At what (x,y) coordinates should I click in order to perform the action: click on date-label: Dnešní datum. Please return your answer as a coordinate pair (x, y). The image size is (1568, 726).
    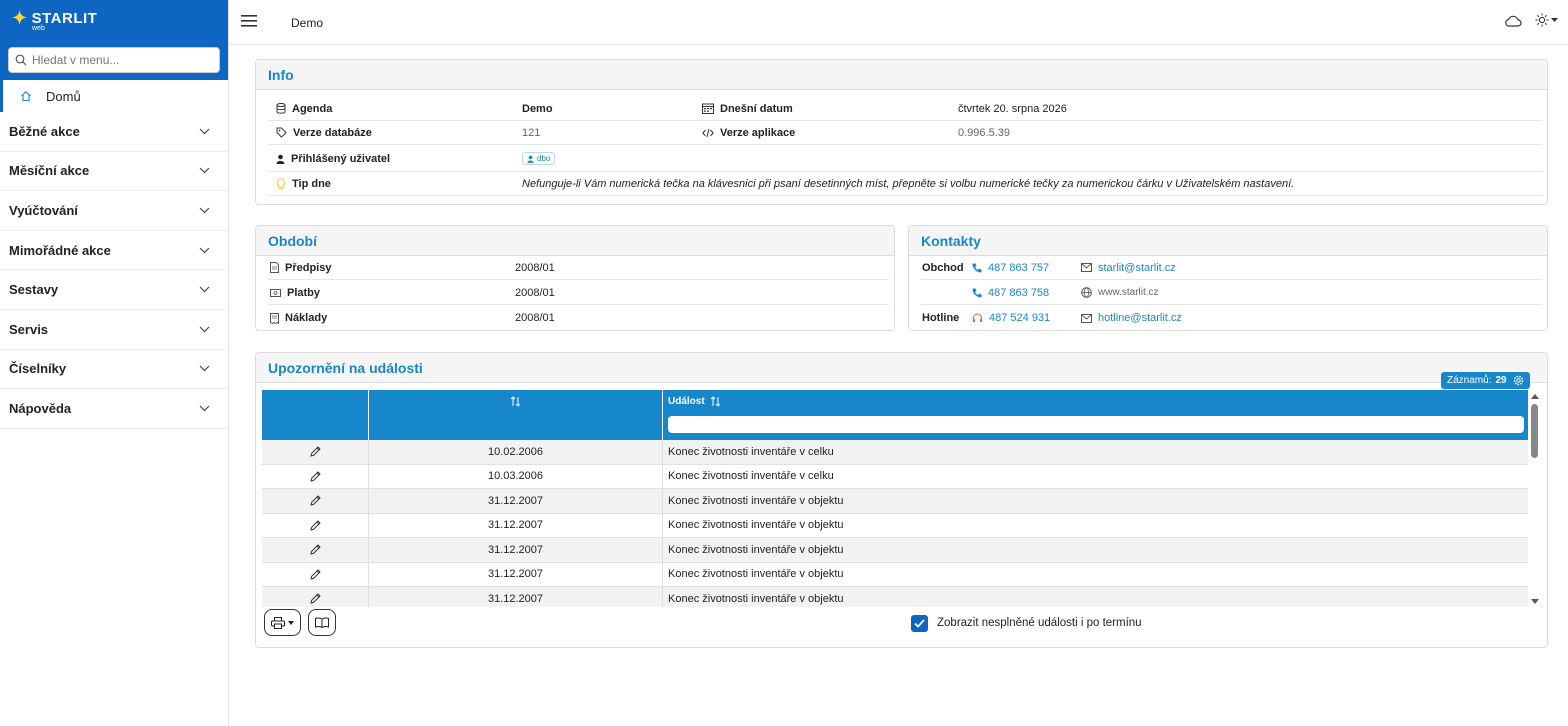
    Looking at the image, I should click on (756, 108).